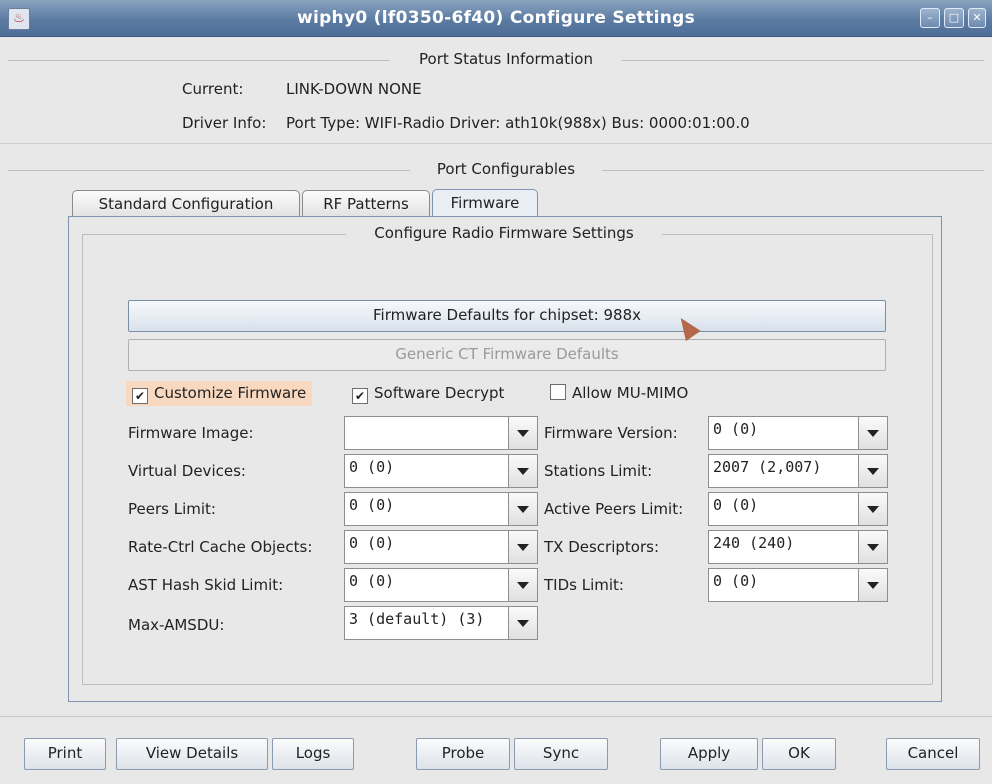  Describe the element at coordinates (441, 433) in the screenshot. I see `firmware-image-select` at that location.